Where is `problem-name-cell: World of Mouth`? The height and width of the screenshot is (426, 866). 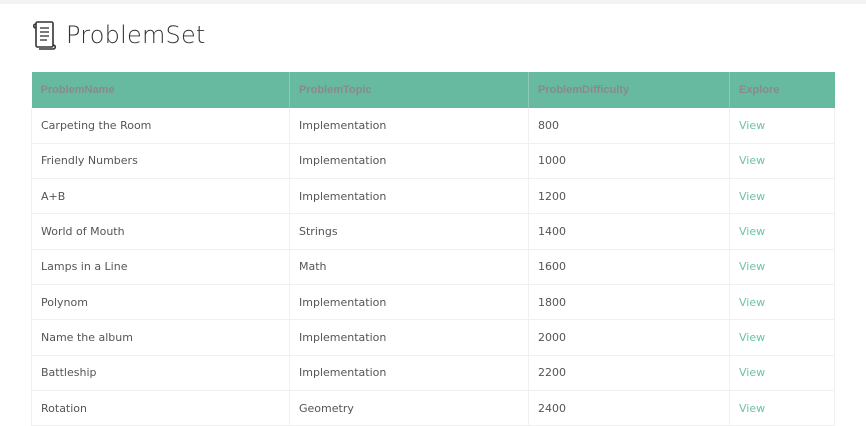
problem-name-cell: World of Mouth is located at coordinates (160, 231).